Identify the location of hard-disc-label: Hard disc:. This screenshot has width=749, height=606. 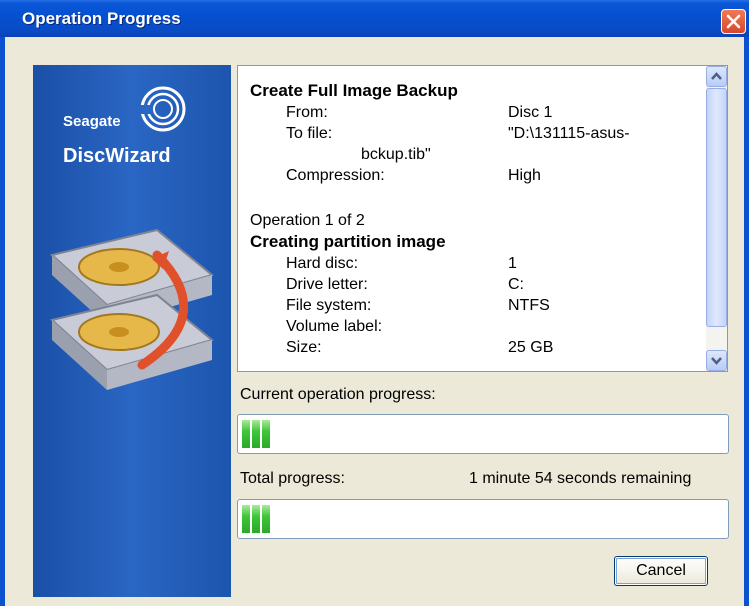
(322, 263).